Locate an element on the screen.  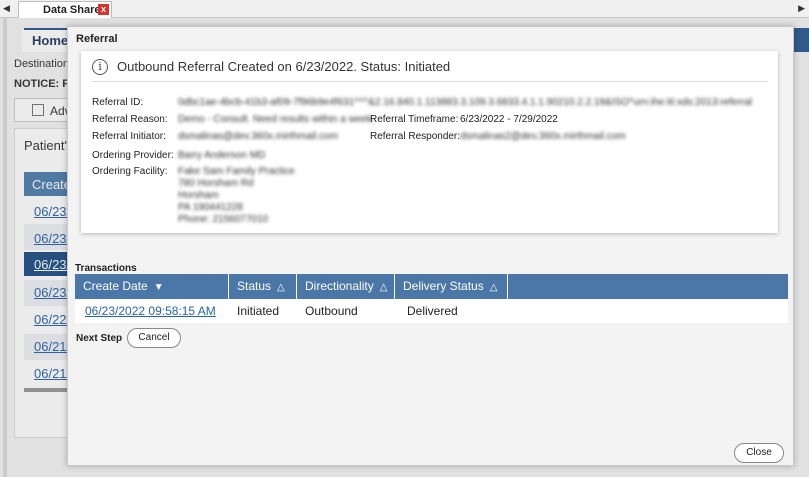
ordering-facility-label: Ordering Facility: is located at coordinates (130, 171).